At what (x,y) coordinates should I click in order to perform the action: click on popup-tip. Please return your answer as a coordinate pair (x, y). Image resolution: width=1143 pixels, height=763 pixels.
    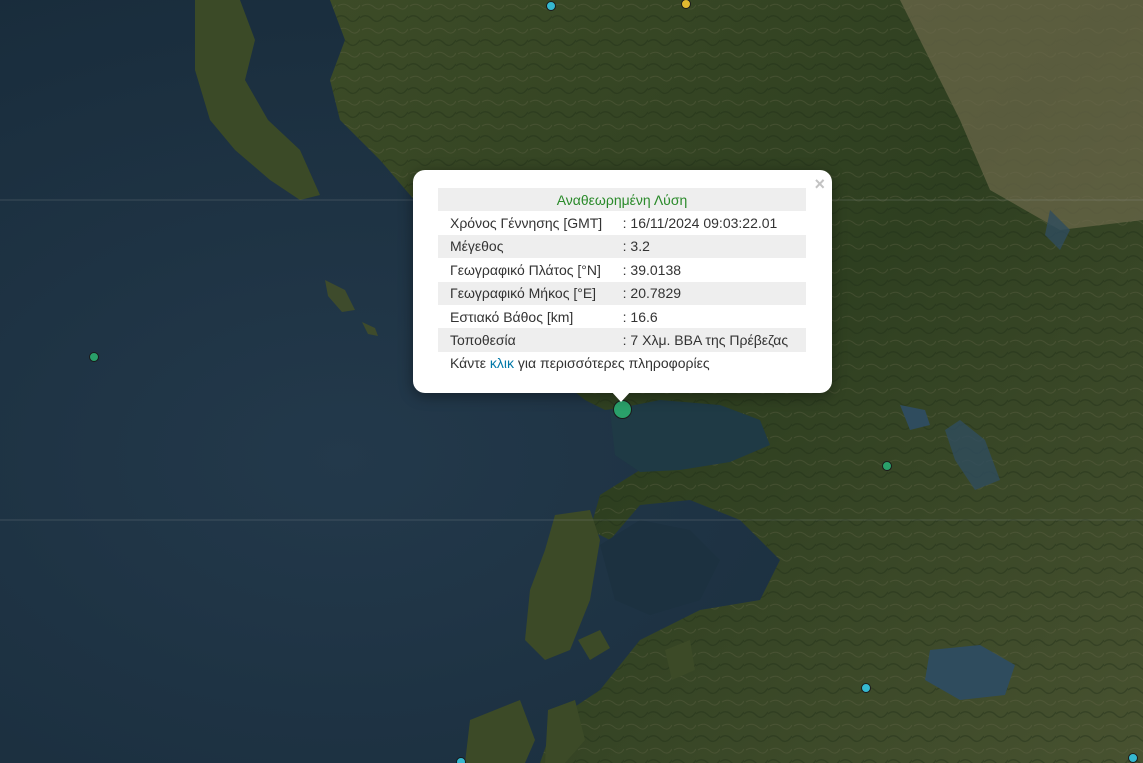
    Looking at the image, I should click on (621, 396).